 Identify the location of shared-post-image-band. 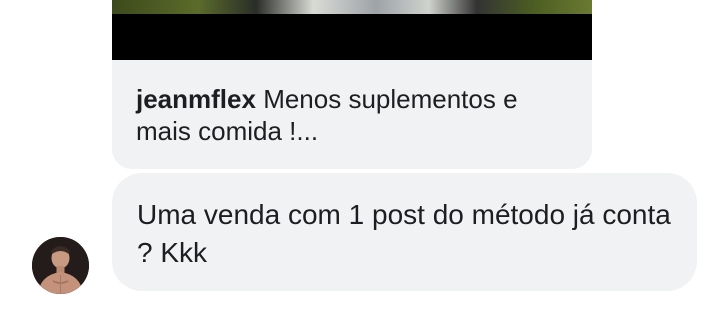
(352, 37).